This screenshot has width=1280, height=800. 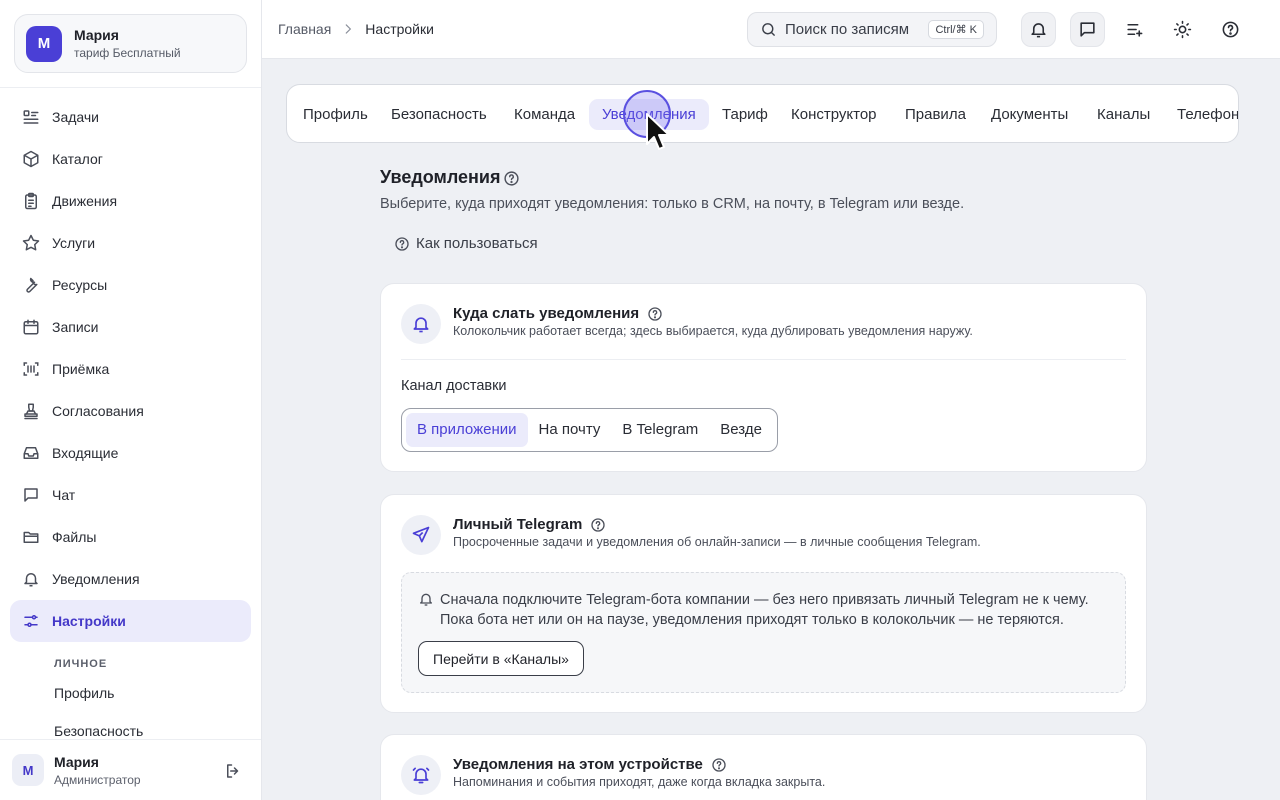 What do you see at coordinates (76, 761) in the screenshot?
I see `user-name: Мария` at bounding box center [76, 761].